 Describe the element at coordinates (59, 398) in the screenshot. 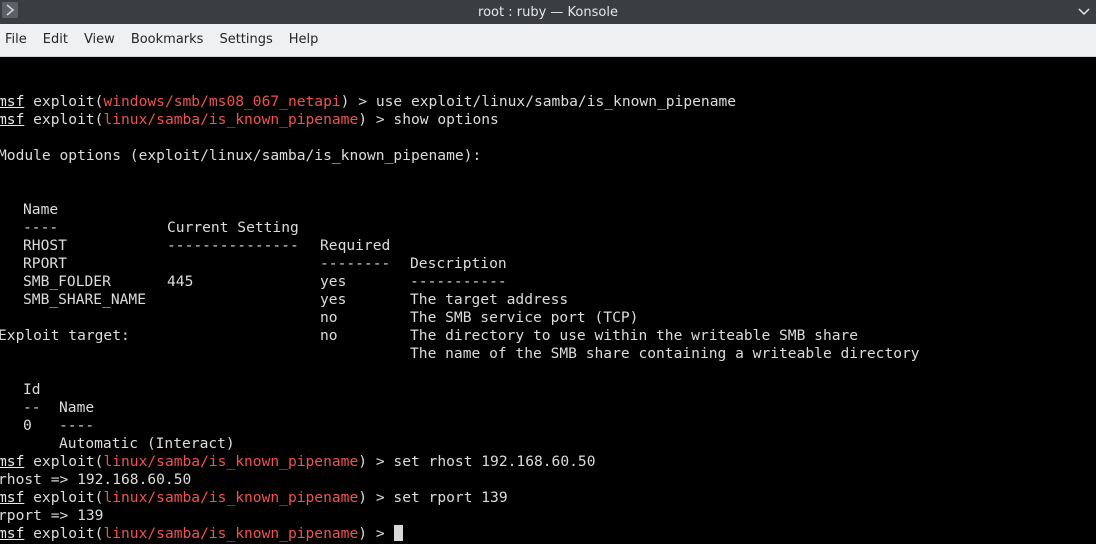

I see `target-table-header: Id Name` at that location.